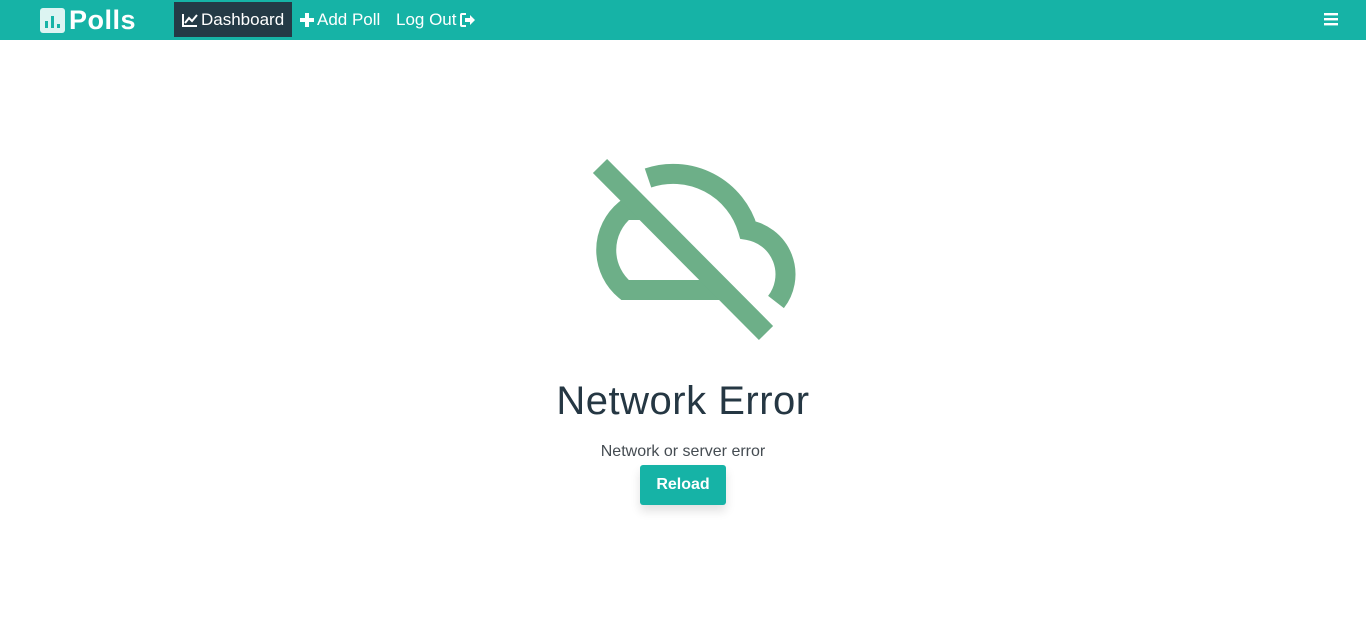 The width and height of the screenshot is (1366, 625). Describe the element at coordinates (683, 20) in the screenshot. I see `navbar: Polls Dashboard Add Poll Log Out` at that location.